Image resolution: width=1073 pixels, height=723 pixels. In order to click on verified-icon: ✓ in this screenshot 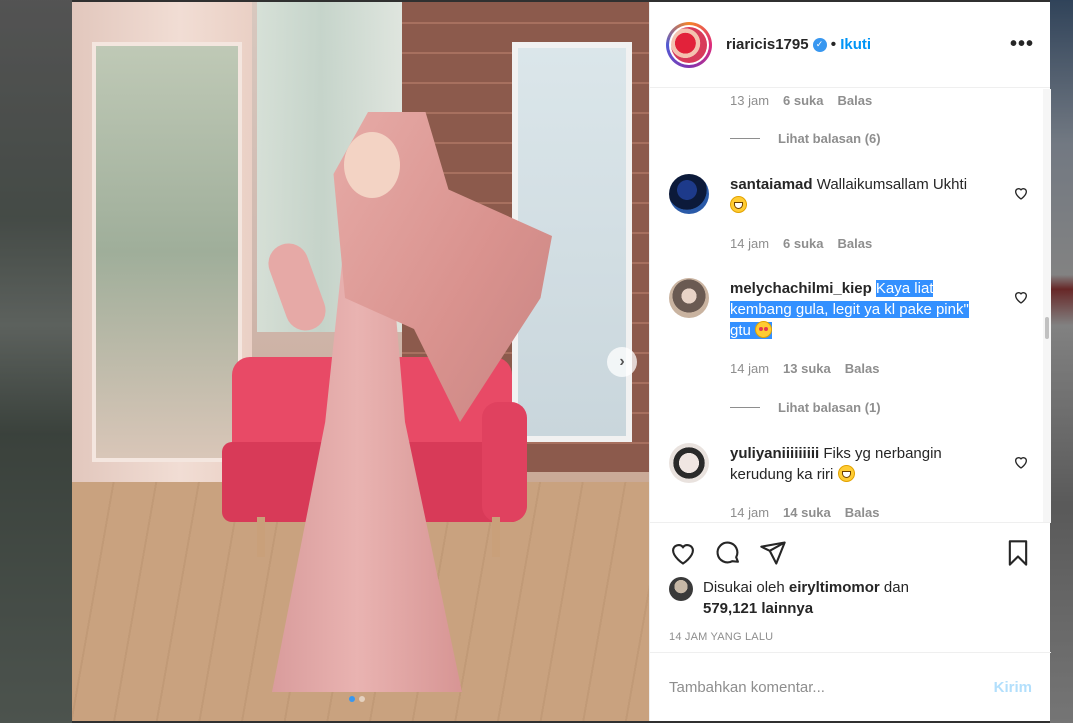, I will do `click(819, 44)`.